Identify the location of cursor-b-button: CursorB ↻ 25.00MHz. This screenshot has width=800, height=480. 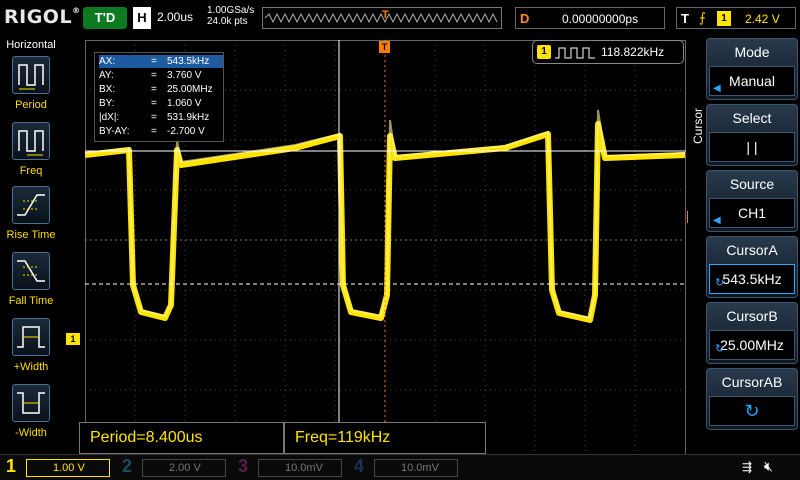
(752, 333).